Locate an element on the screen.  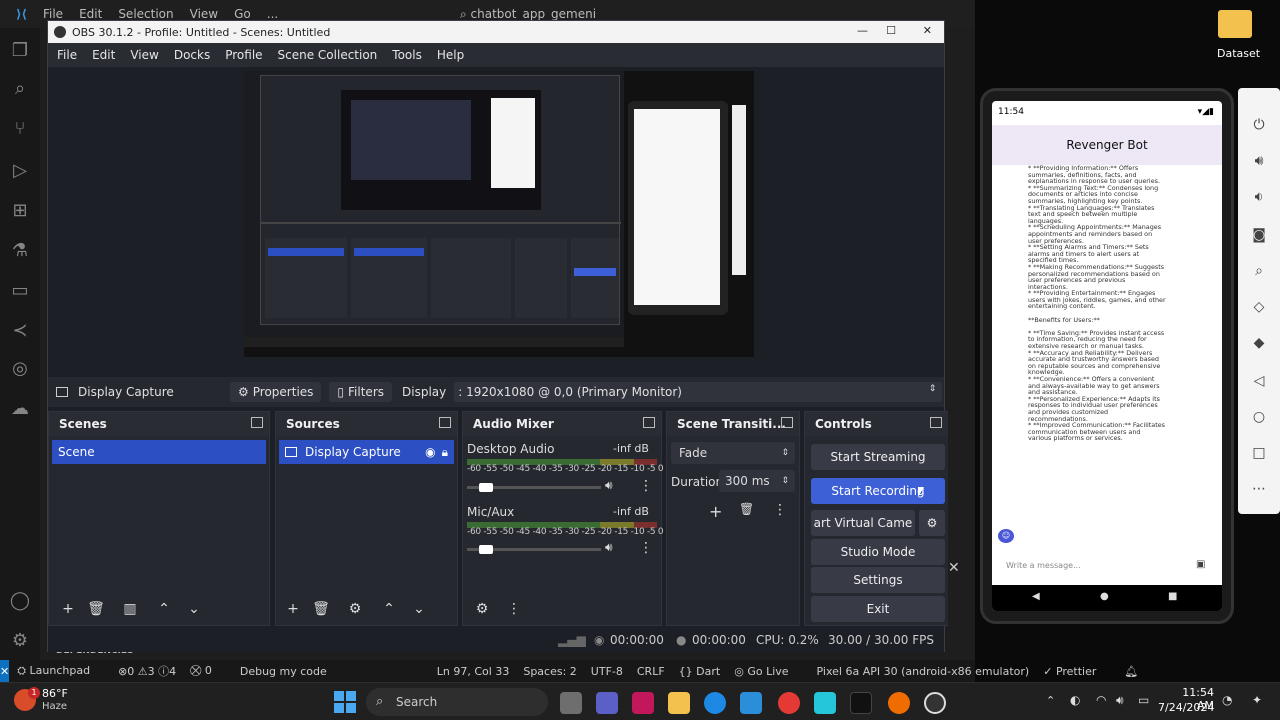
nav-recent-icon: ■ is located at coordinates (1172, 596).